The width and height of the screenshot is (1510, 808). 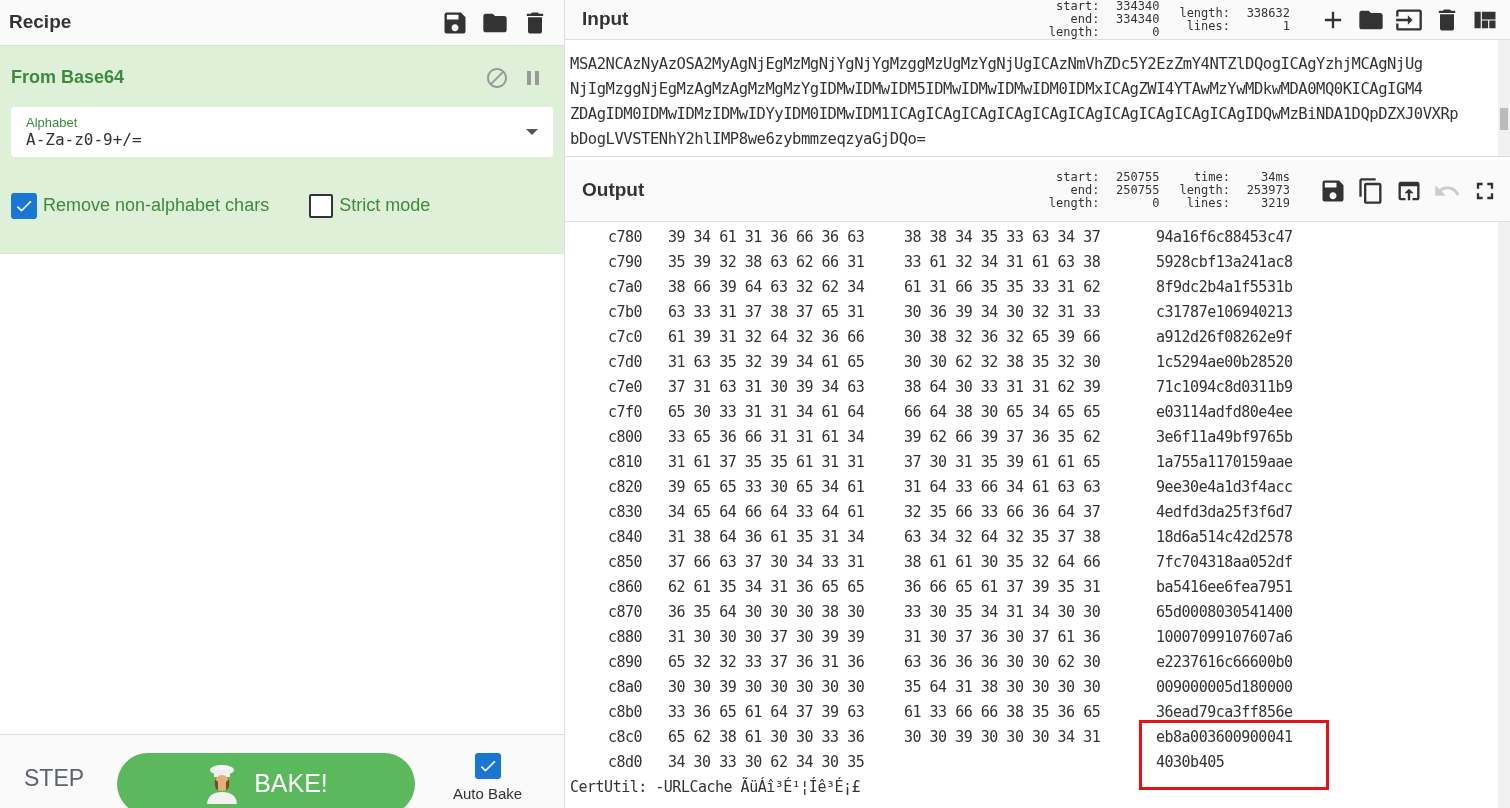 I want to click on hex-offset: c890, so click(x=625, y=662).